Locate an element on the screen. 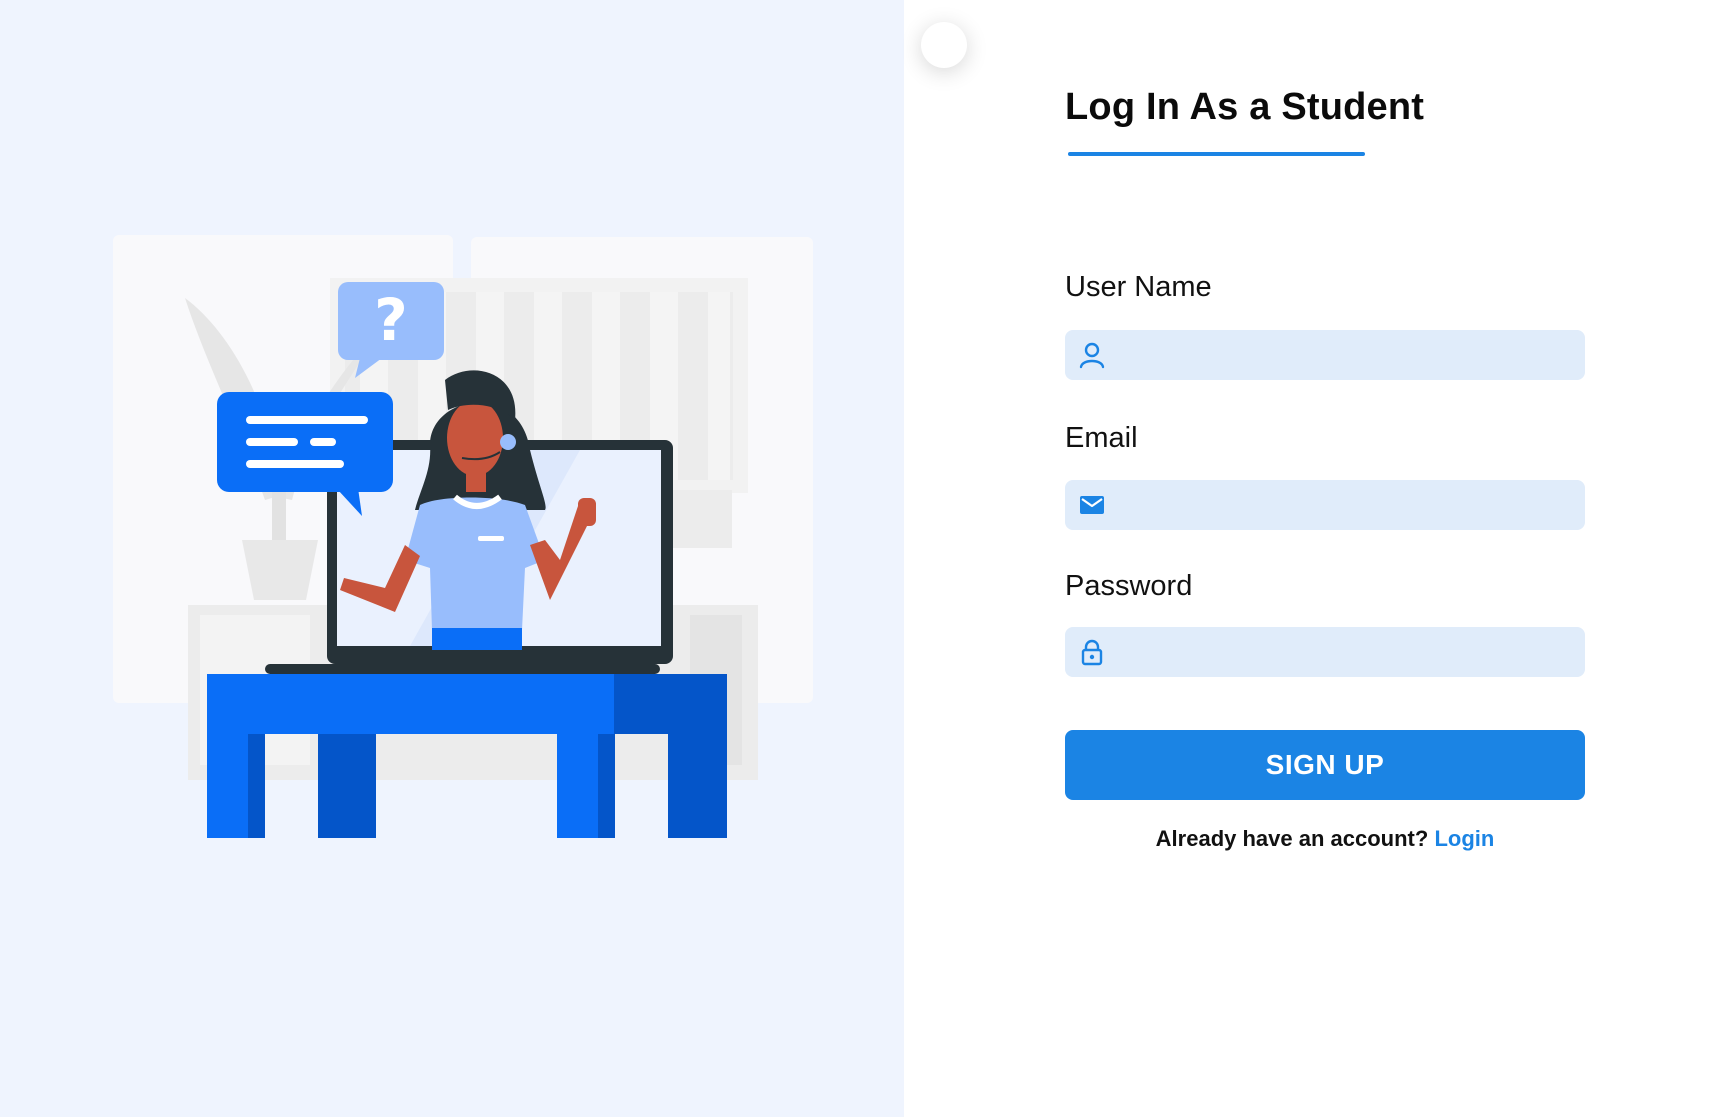  password-label: Password is located at coordinates (1129, 586).